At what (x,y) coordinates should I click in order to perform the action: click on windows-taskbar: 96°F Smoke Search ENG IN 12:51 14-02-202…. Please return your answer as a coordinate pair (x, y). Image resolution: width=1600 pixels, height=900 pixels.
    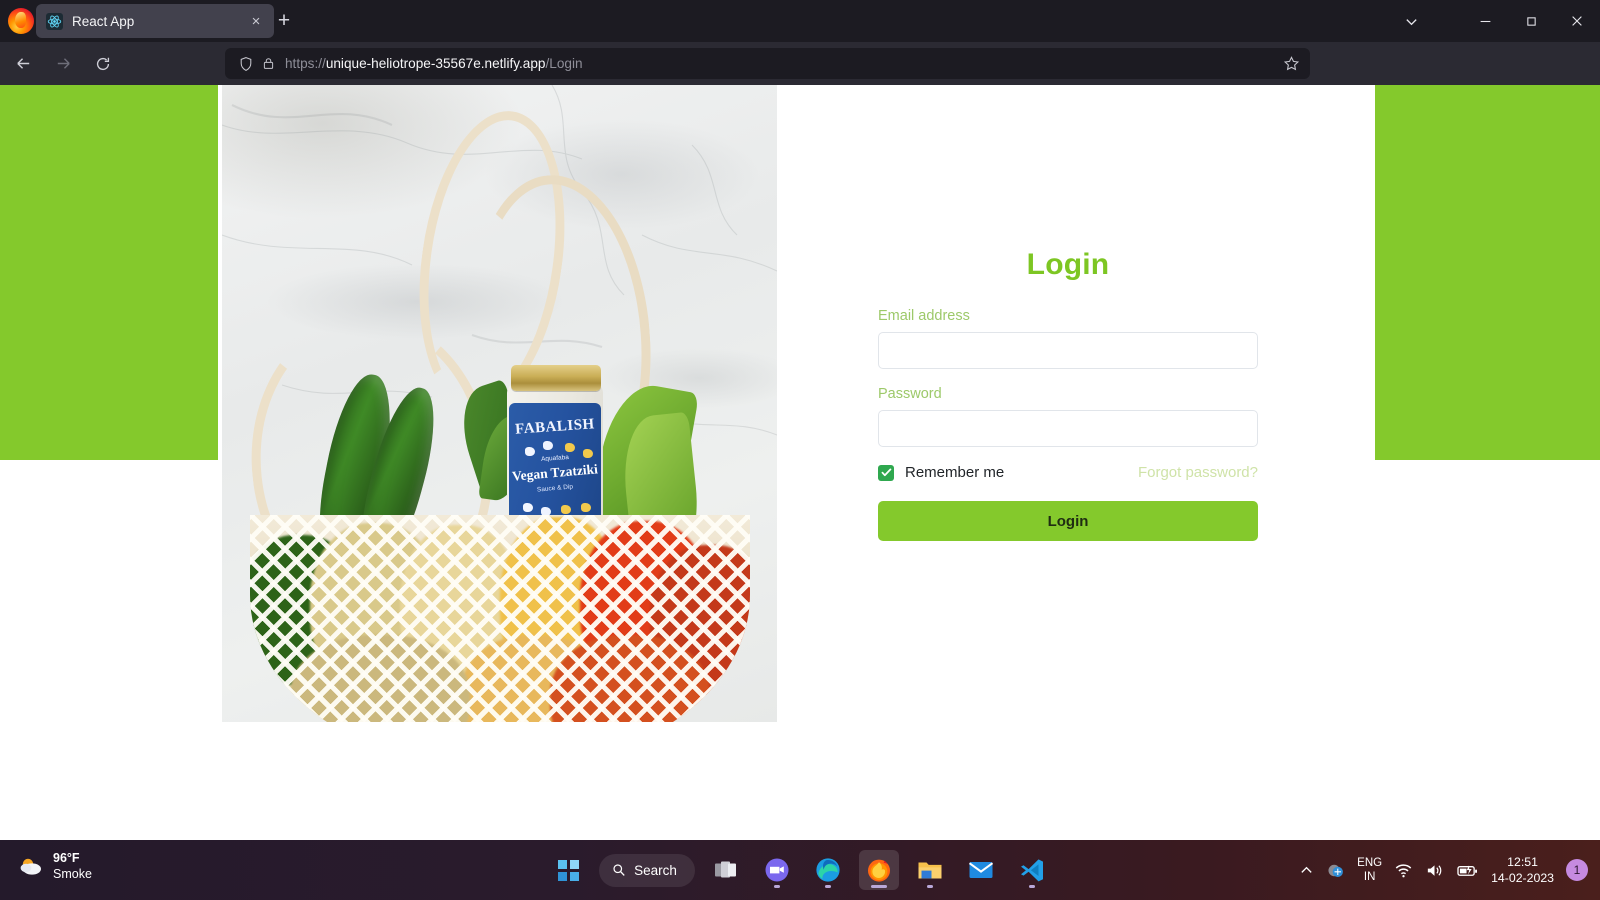
    Looking at the image, I should click on (800, 870).